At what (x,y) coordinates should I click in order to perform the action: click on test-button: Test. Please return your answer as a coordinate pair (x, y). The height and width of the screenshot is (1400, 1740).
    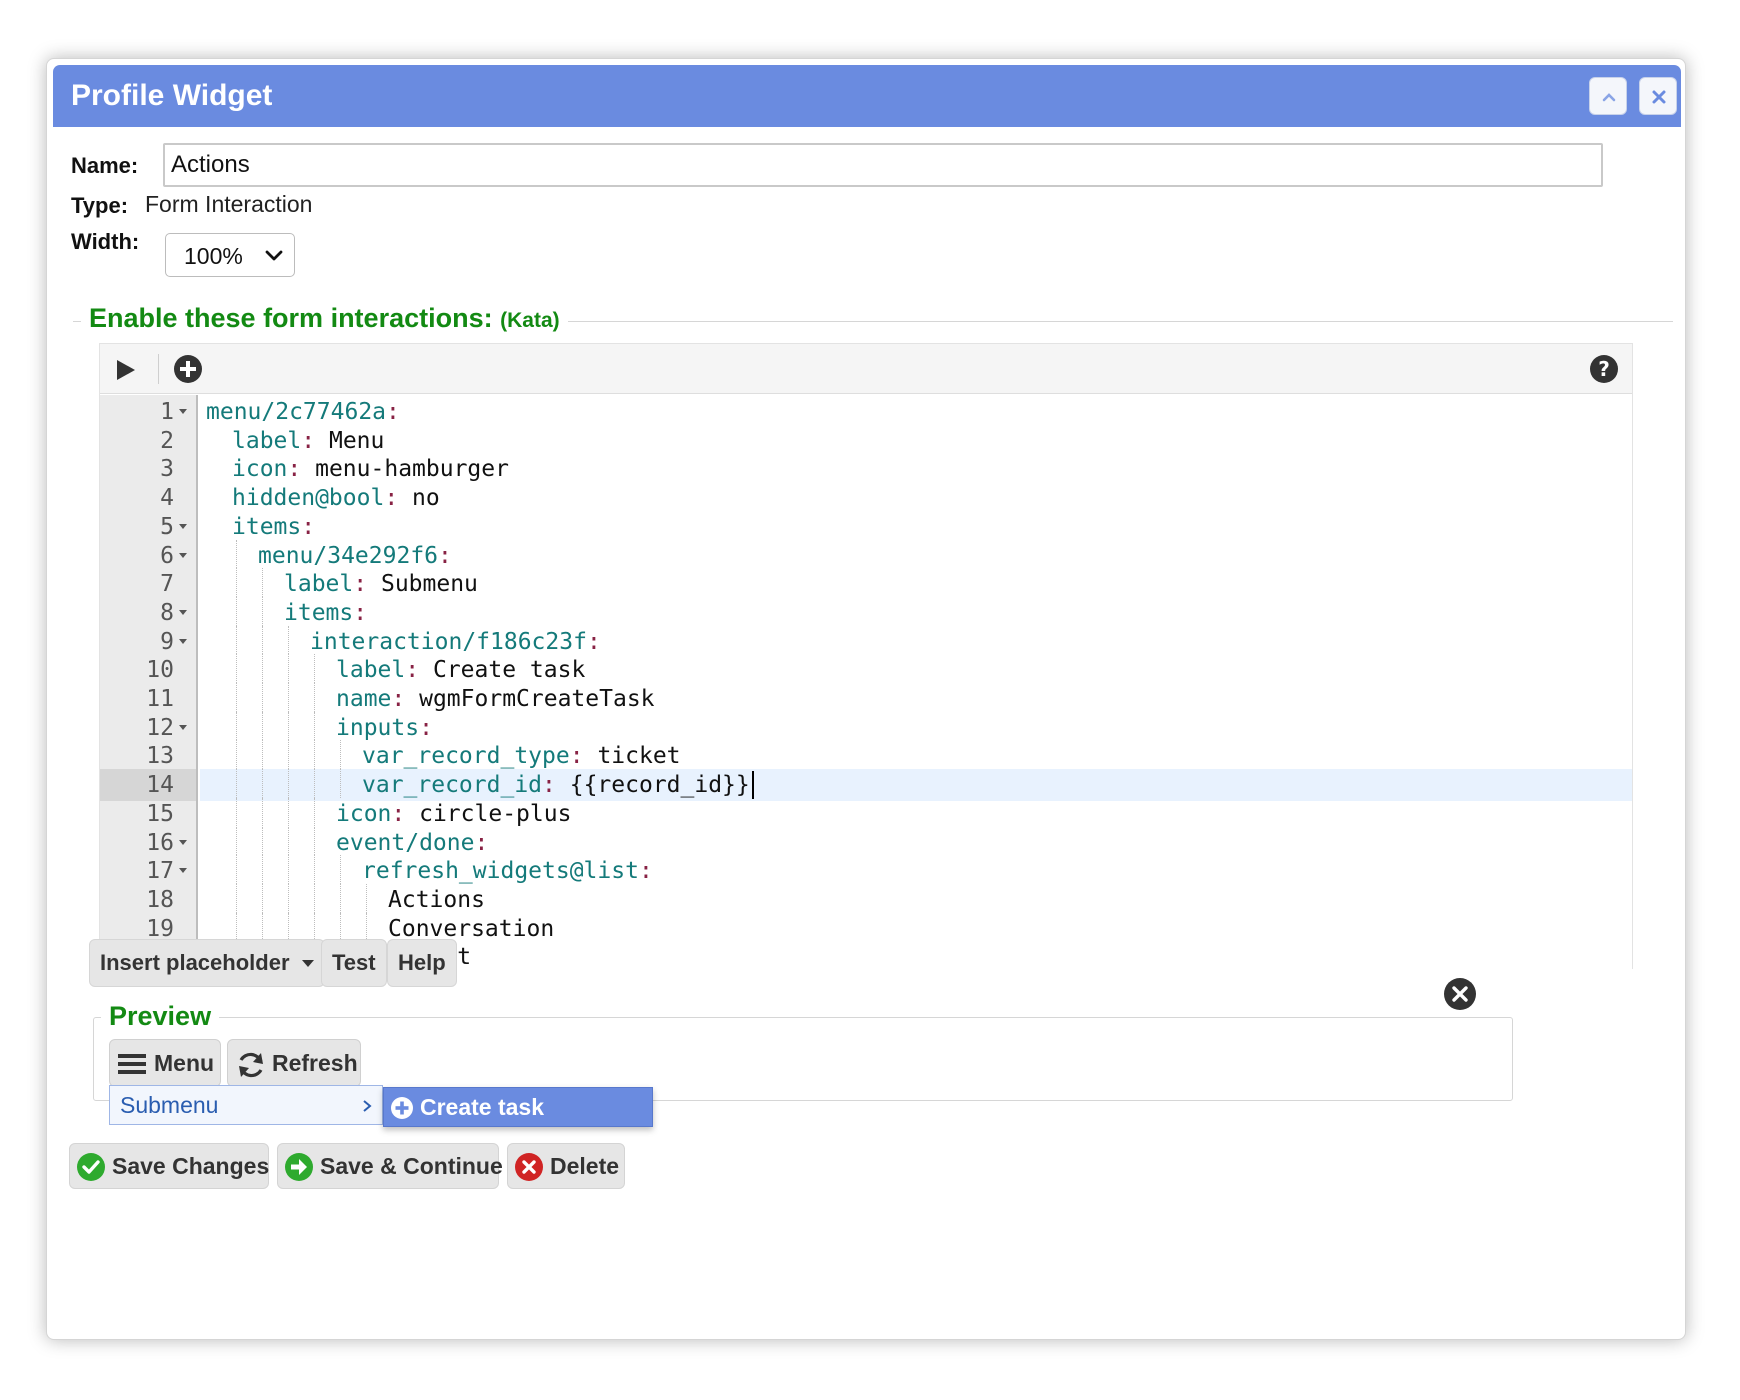
    Looking at the image, I should click on (354, 963).